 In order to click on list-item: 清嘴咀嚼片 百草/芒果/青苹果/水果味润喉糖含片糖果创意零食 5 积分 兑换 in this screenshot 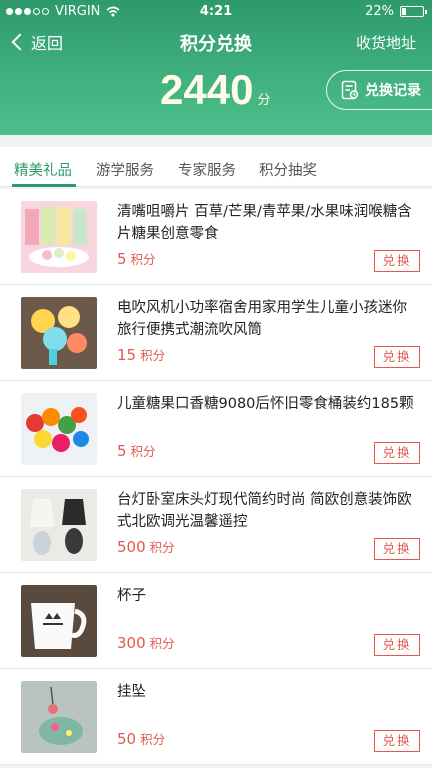, I will do `click(216, 237)`.